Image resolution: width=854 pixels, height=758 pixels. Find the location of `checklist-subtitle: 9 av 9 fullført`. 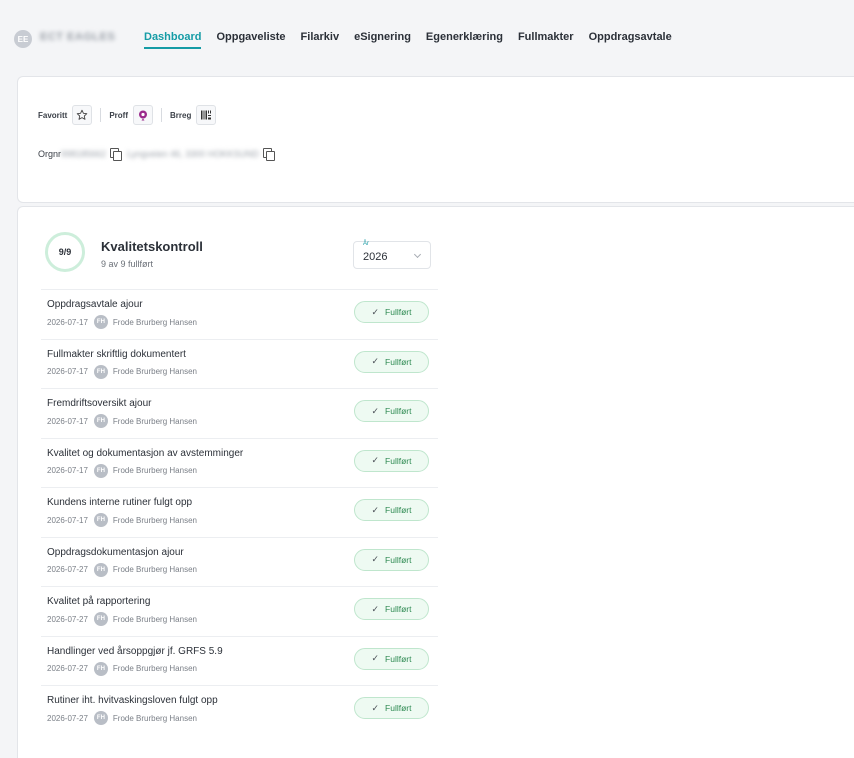

checklist-subtitle: 9 av 9 fullført is located at coordinates (127, 264).